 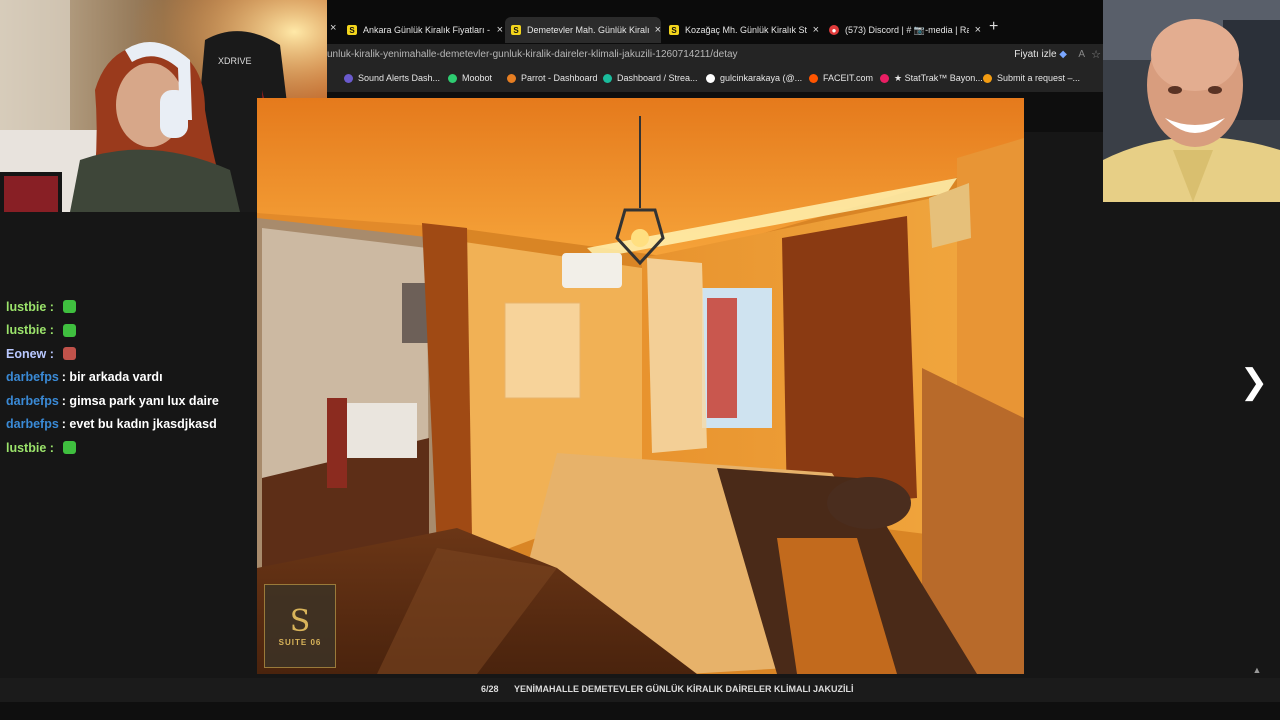 What do you see at coordinates (139, 424) in the screenshot?
I see `chat-text: : evet bu kadın jkasdjkasd` at bounding box center [139, 424].